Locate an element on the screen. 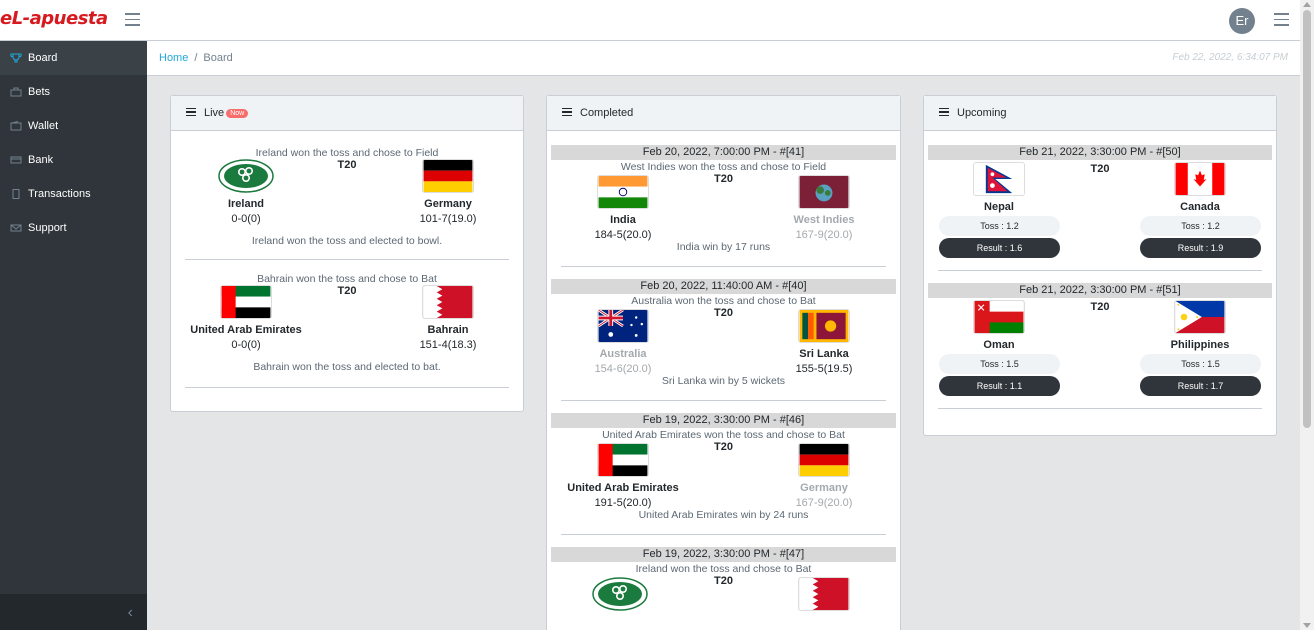 This screenshot has height=630, width=1314. card-title: Live is located at coordinates (214, 113).